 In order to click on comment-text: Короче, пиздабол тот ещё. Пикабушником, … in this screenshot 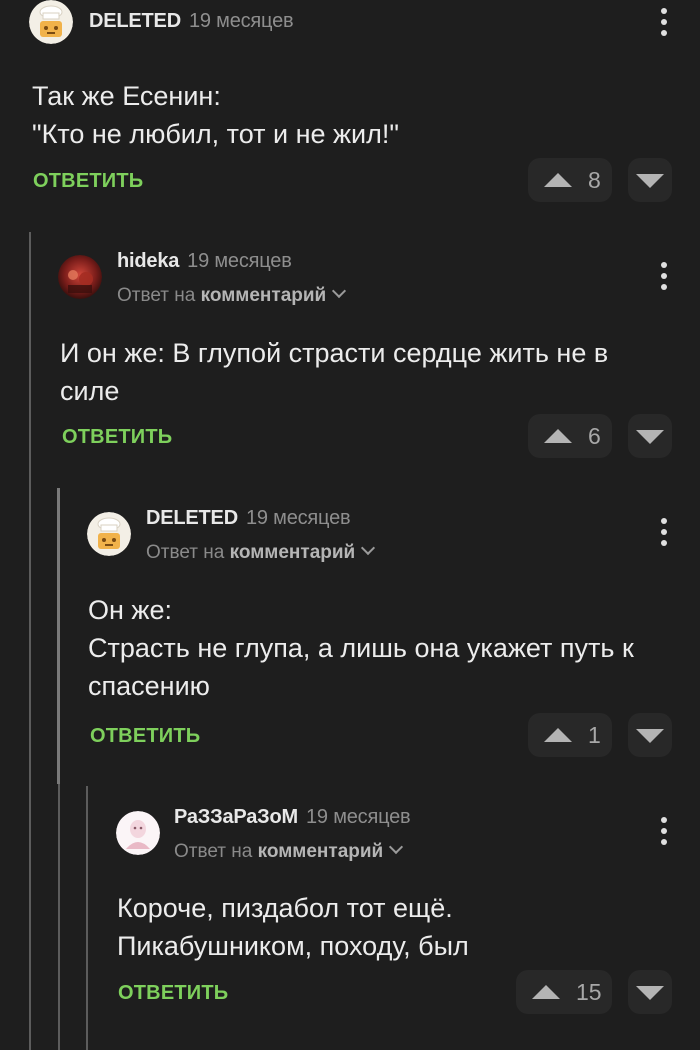, I will do `click(293, 927)`.